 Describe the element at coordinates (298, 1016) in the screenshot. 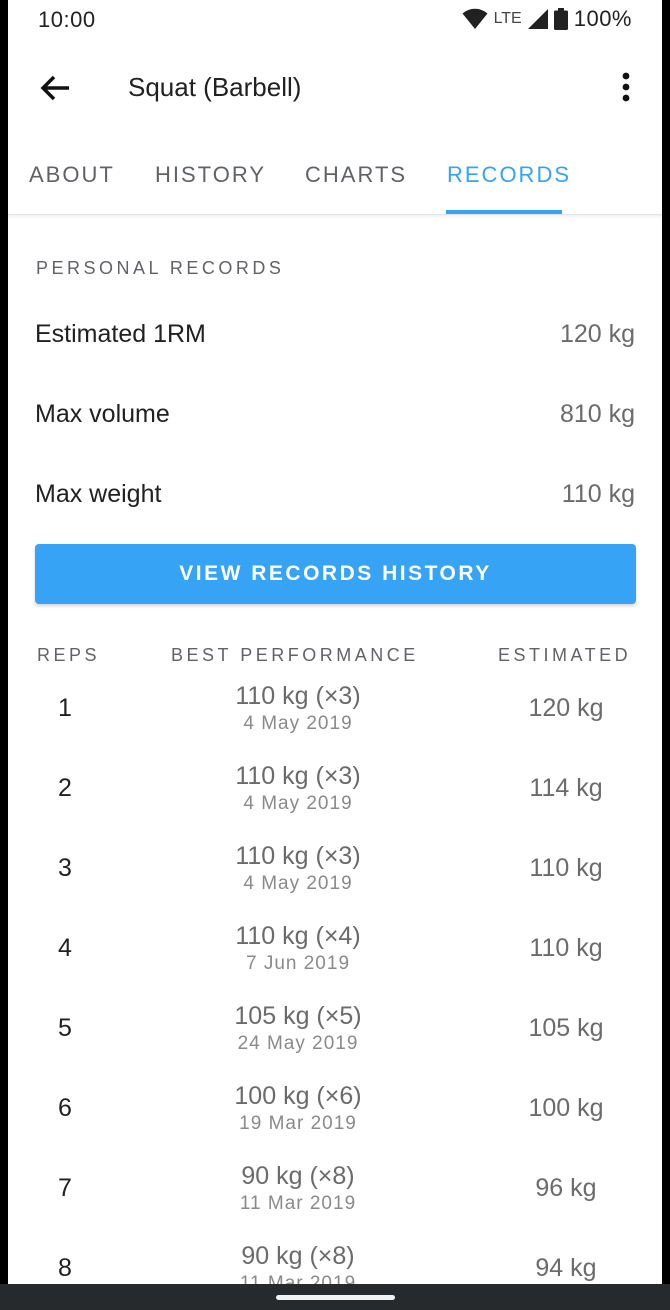

I see `best-performance-value: 105 kg (×5)` at that location.